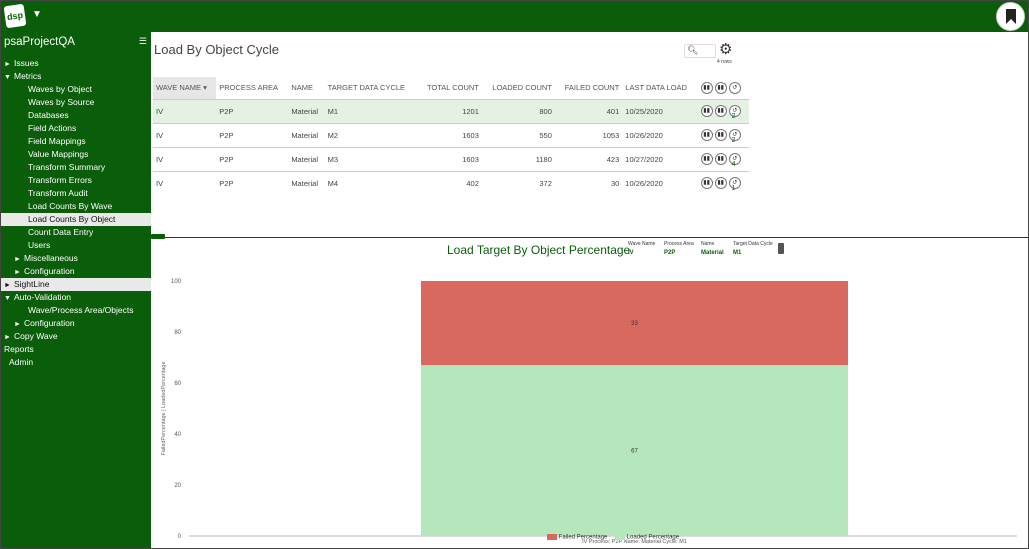 This screenshot has width=1029, height=549. I want to click on table-cell-loaded: 800, so click(518, 110).